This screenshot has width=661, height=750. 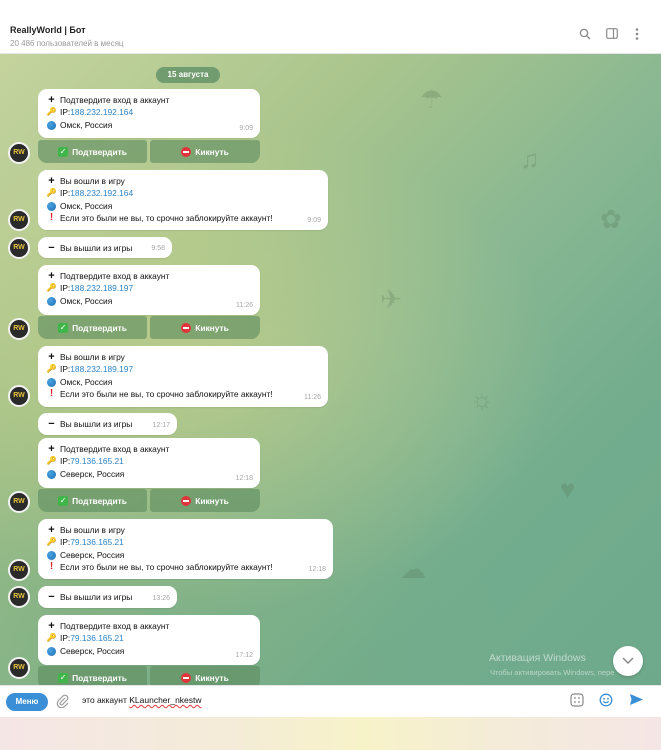 I want to click on windows-activation-hint: Чтобы активировать Windows, пере, so click(x=552, y=672).